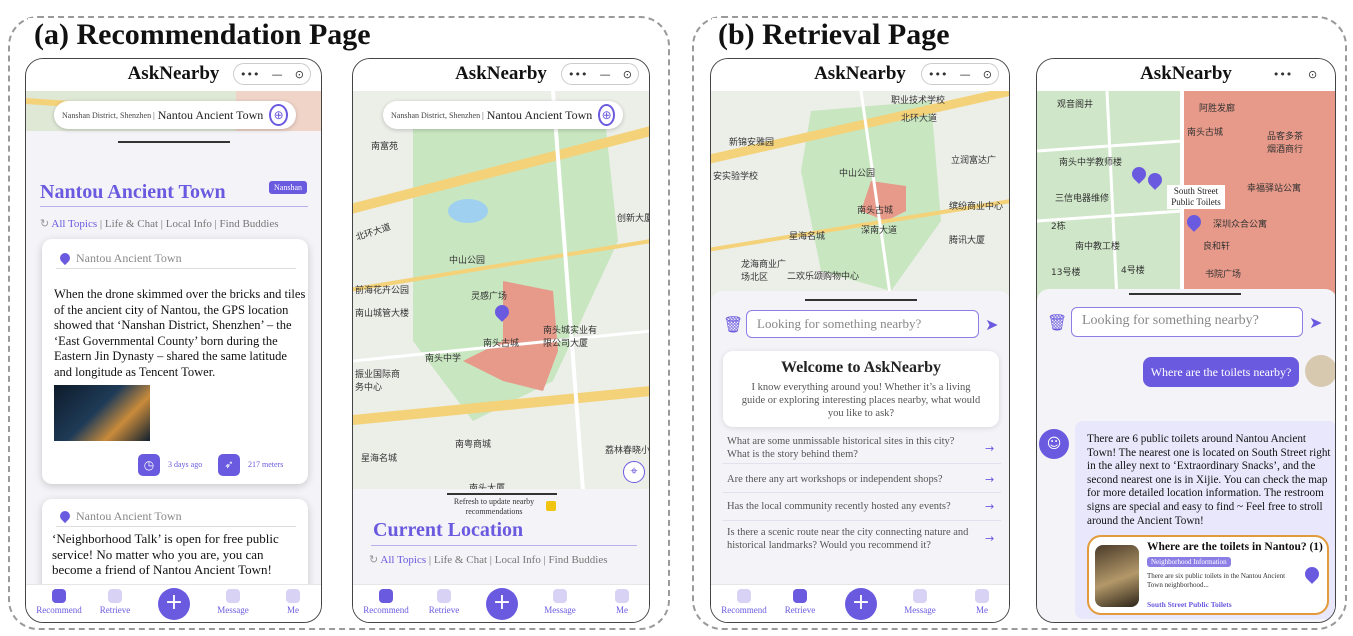  Describe the element at coordinates (1312, 574) in the screenshot. I see `result-location-pin-icon` at that location.